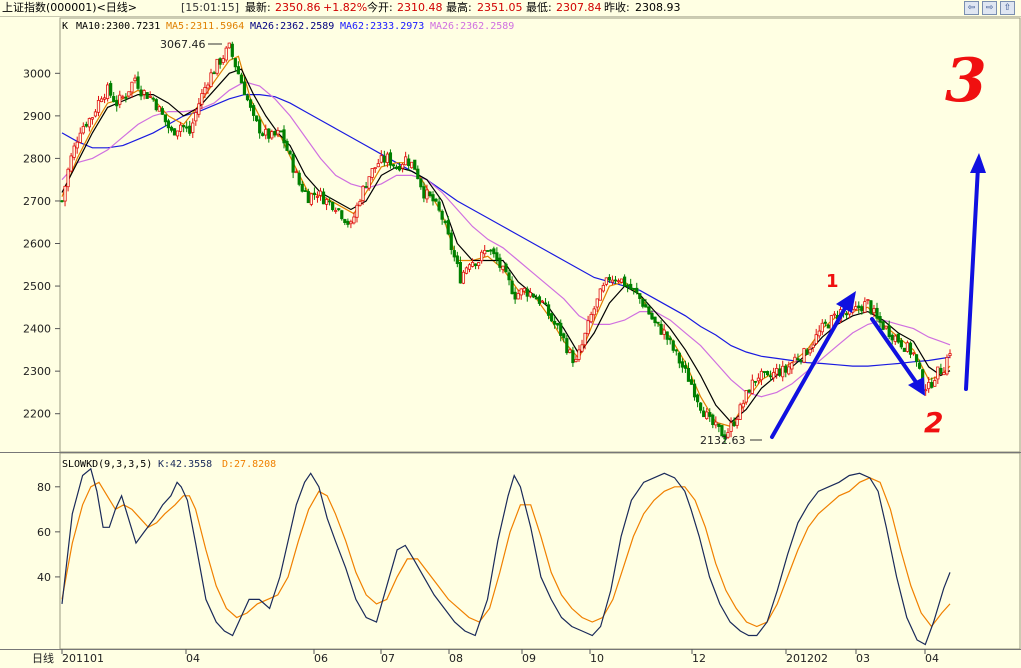  I want to click on prevclose-label: 昨收:, so click(617, 7).